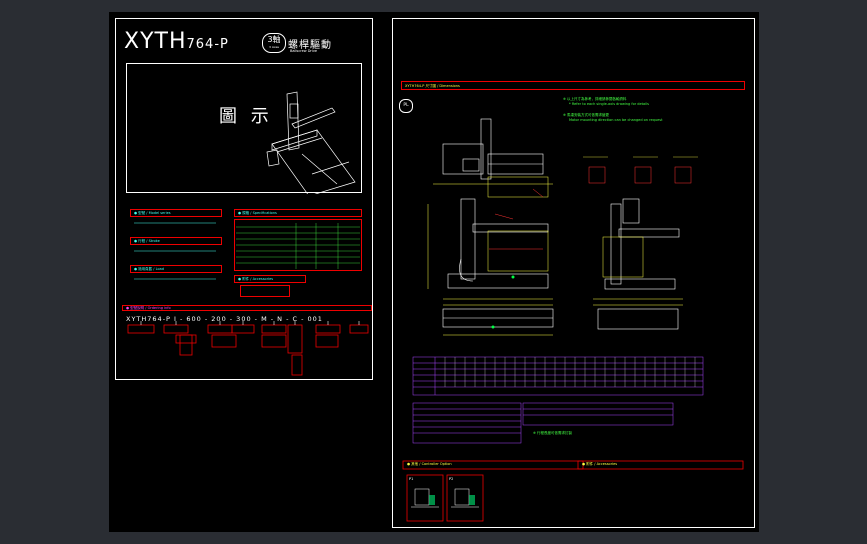 The image size is (867, 544). Describe the element at coordinates (248, 299) in the screenshot. I see `spec-lines` at that location.